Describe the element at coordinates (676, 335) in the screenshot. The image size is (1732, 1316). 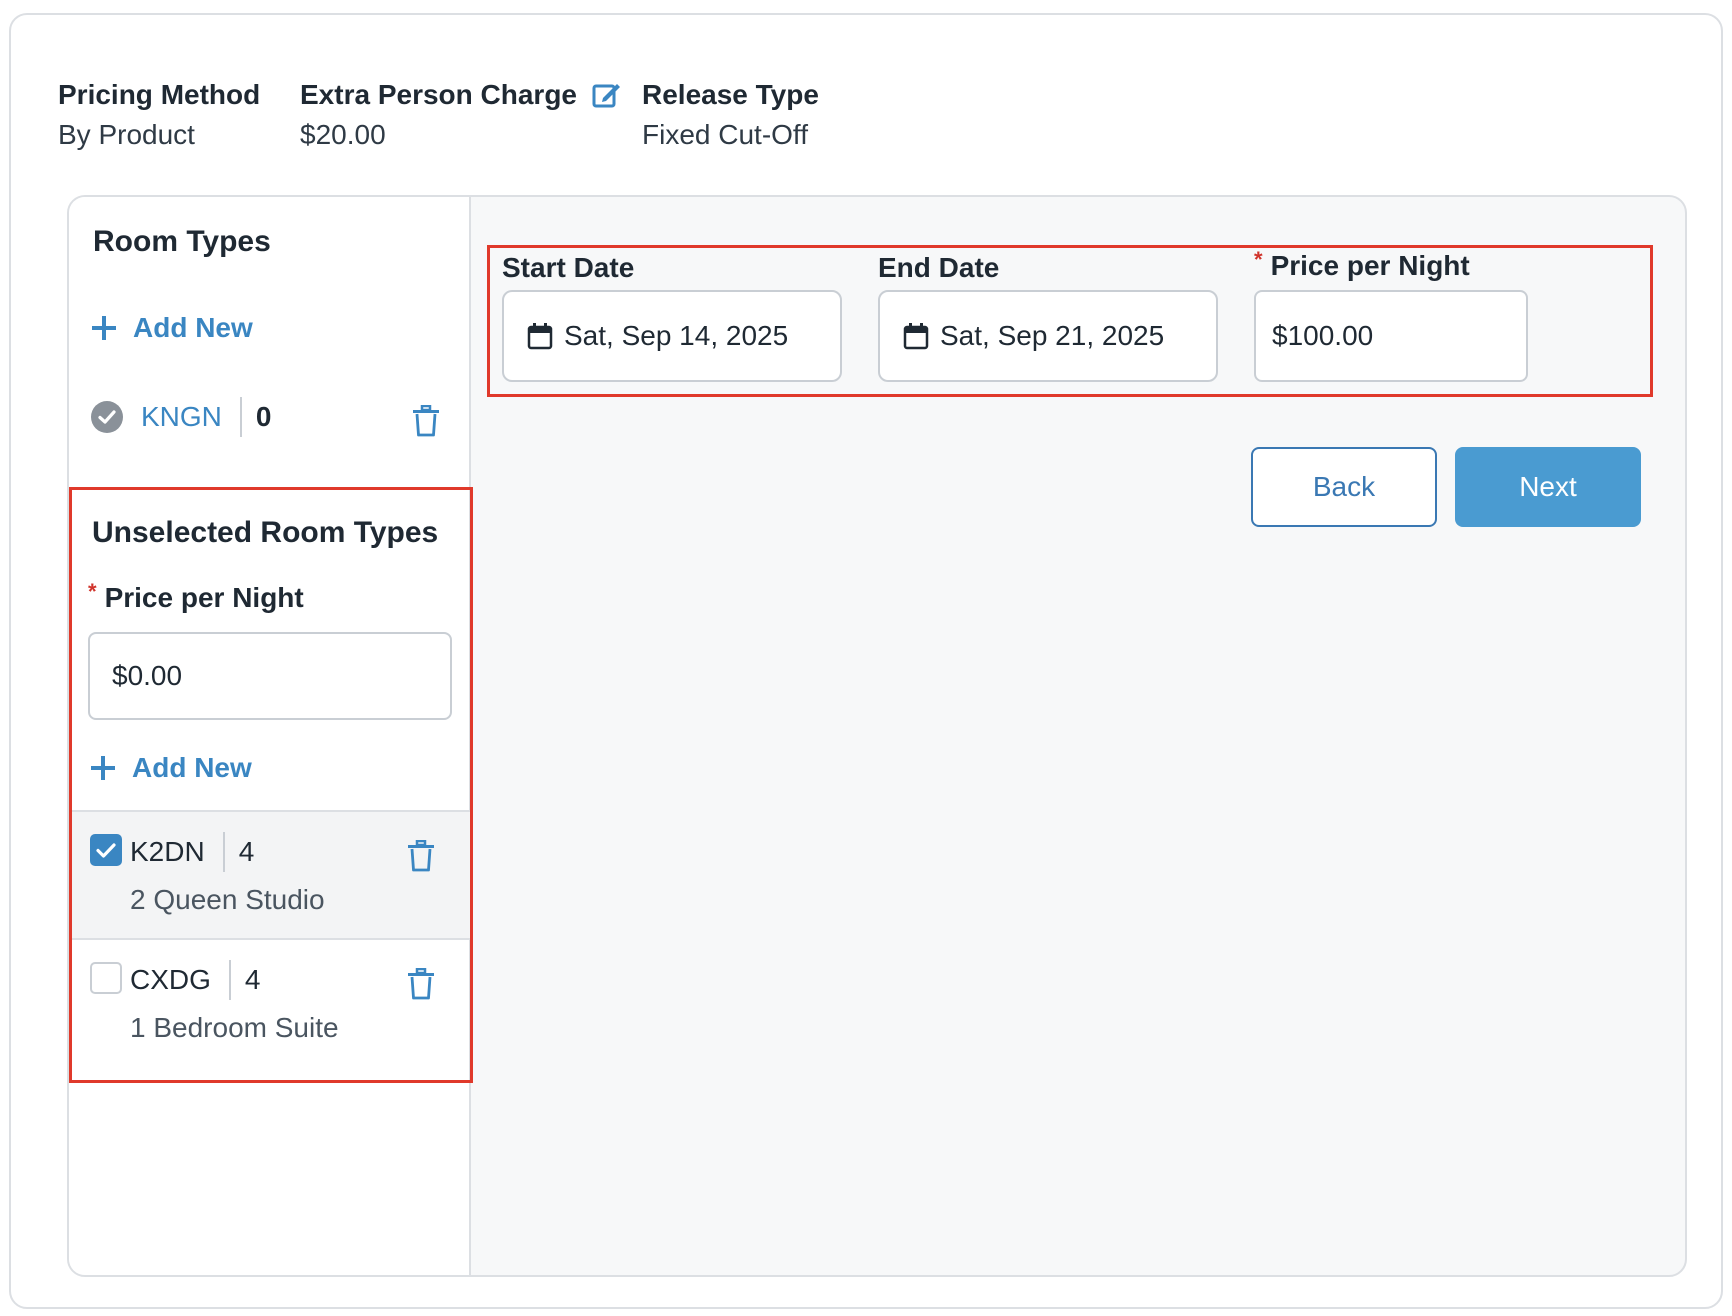
I see `start-date-value: Sat, Sep 14, 2025` at that location.